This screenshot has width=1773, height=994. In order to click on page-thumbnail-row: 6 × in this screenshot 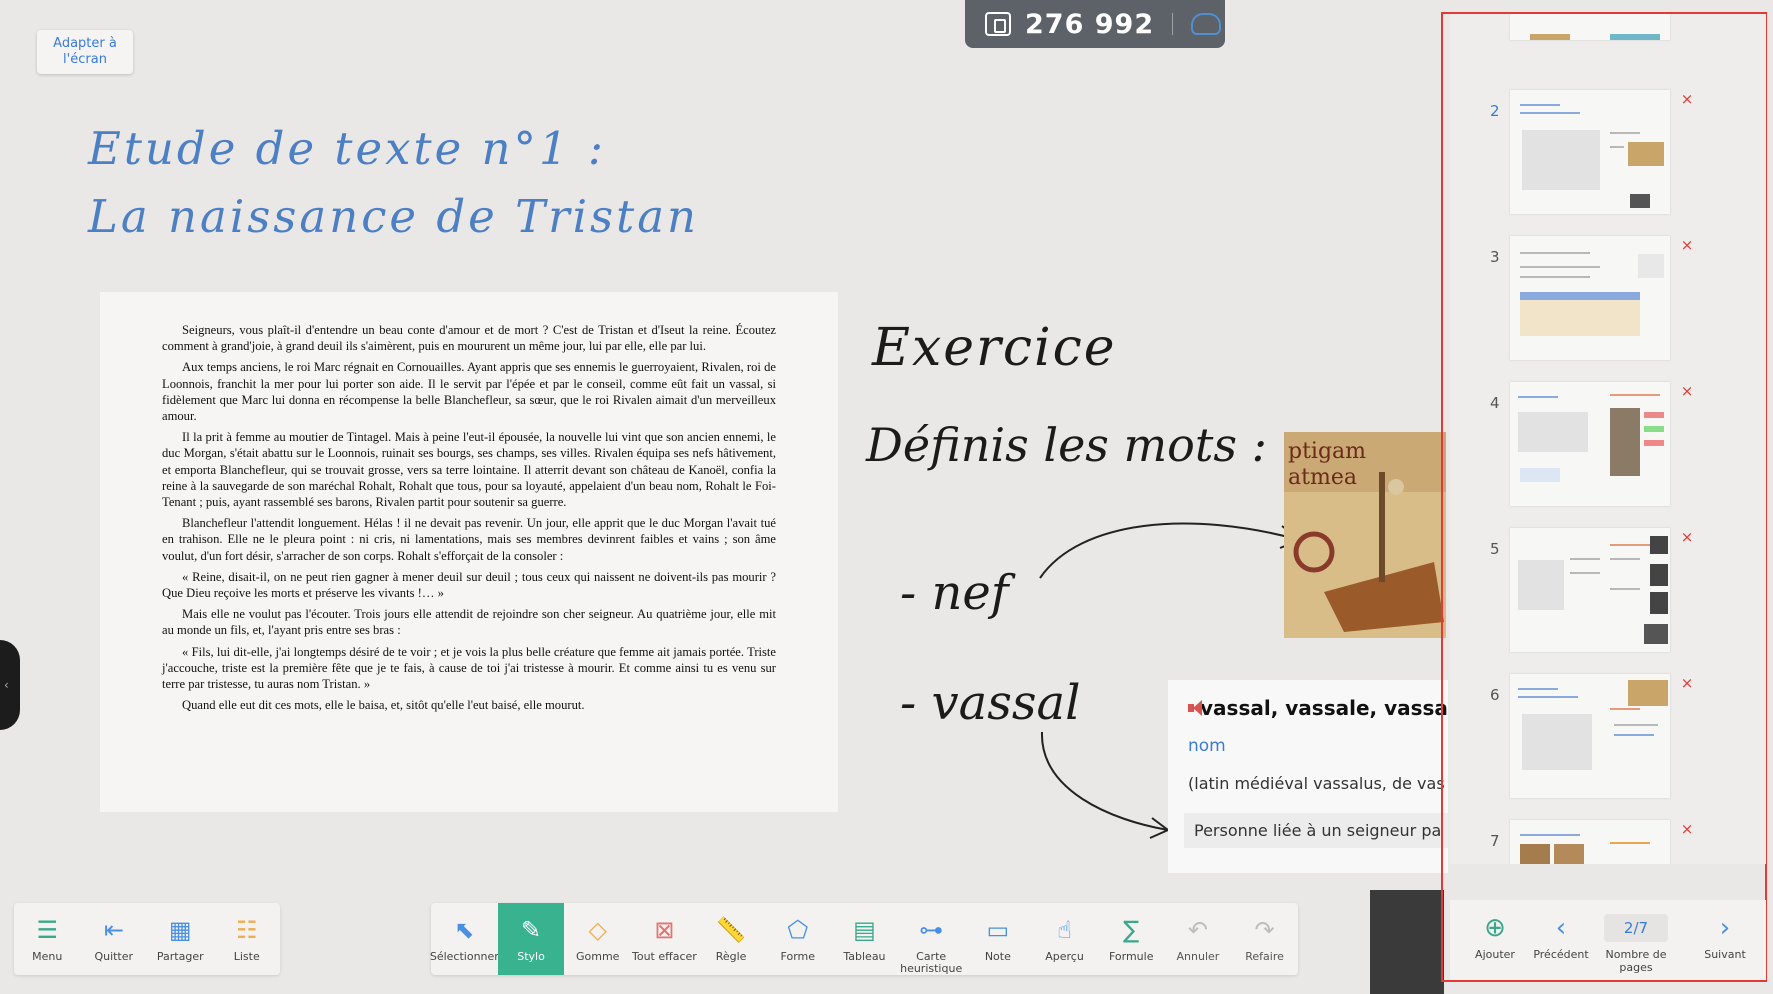, I will do `click(1608, 738)`.